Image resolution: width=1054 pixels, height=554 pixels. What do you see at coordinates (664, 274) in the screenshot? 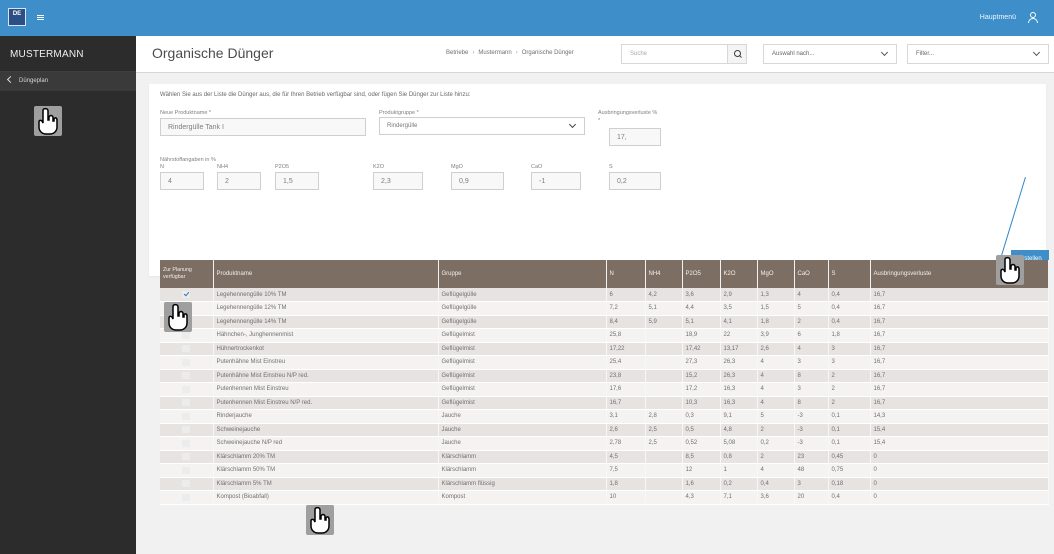
I see `table-column-header: NH4` at bounding box center [664, 274].